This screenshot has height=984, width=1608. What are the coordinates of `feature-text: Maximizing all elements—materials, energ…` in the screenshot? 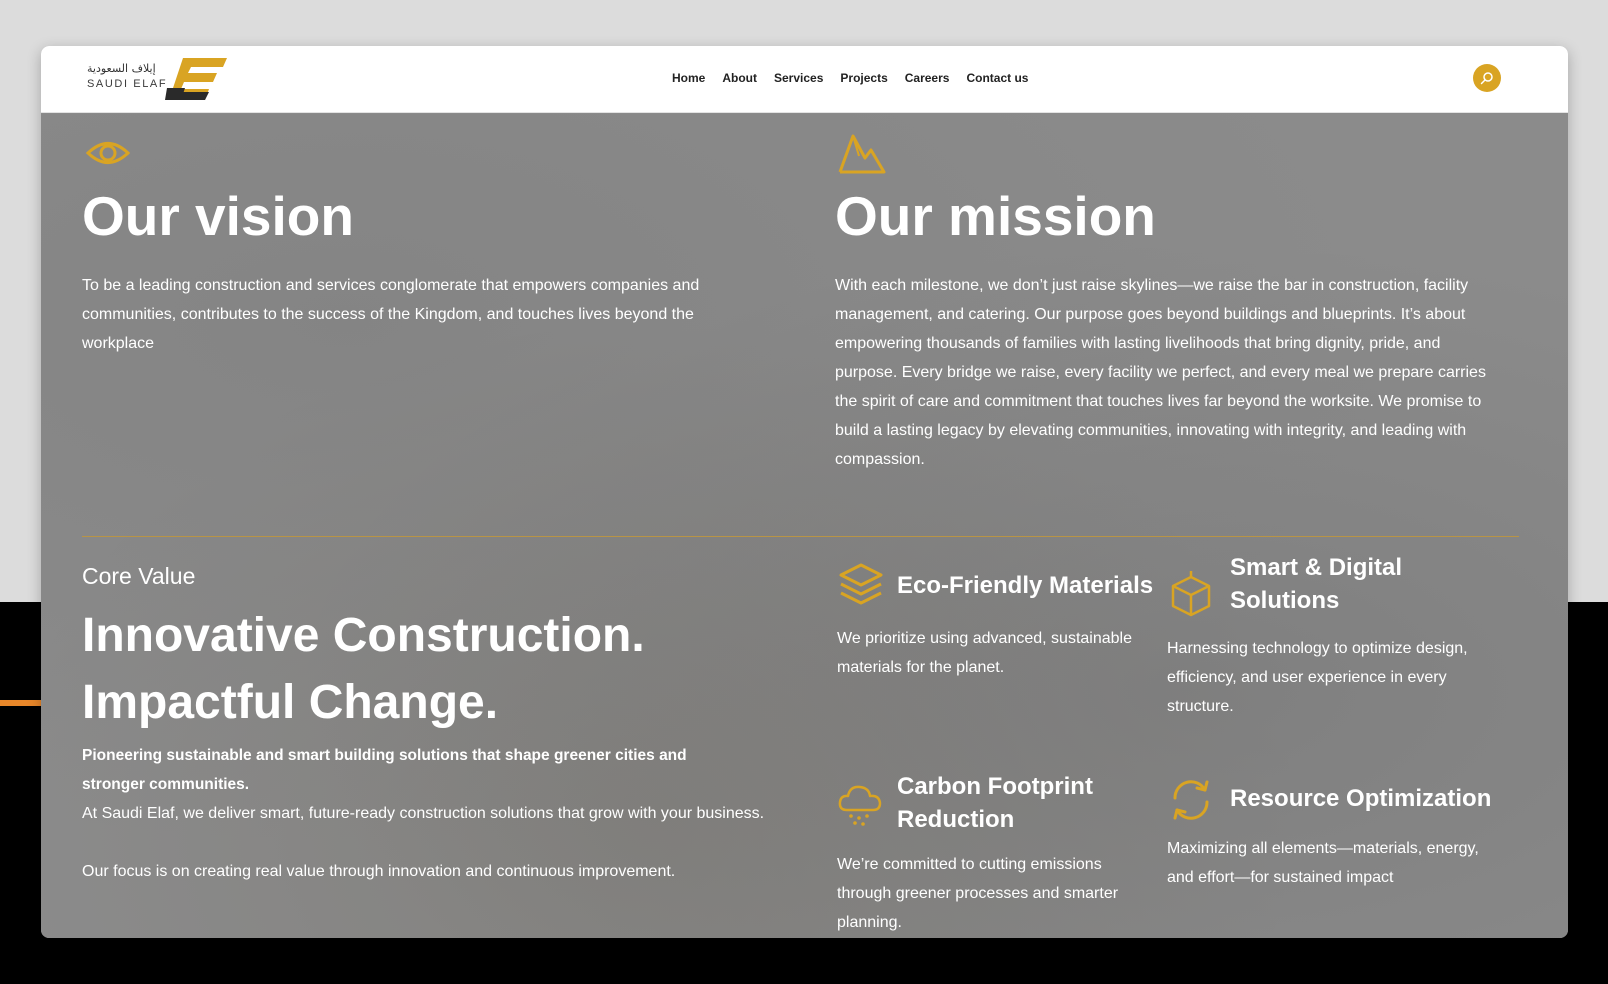 It's located at (1323, 863).